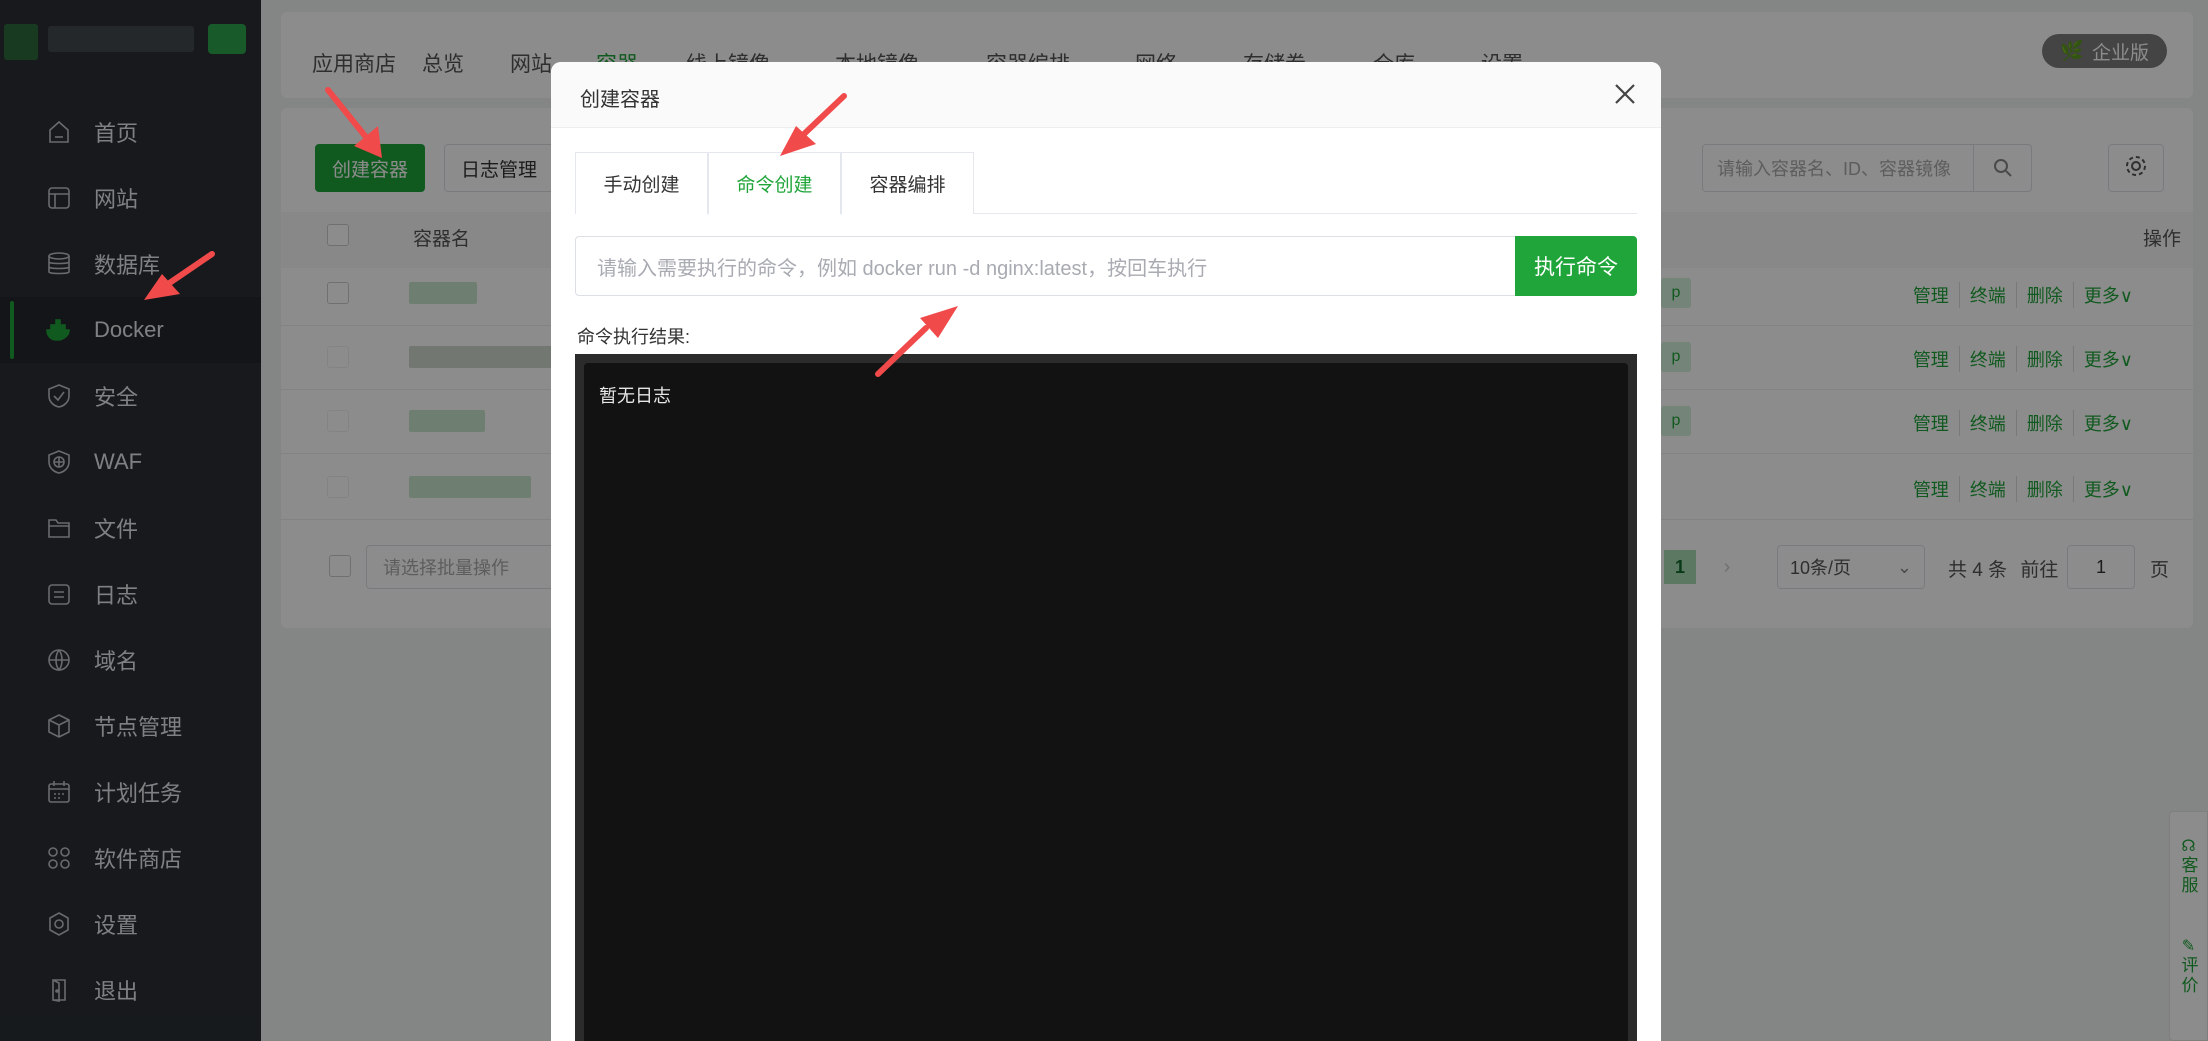 The height and width of the screenshot is (1041, 2208). I want to click on result-label: 命令执行结果:, so click(634, 337).